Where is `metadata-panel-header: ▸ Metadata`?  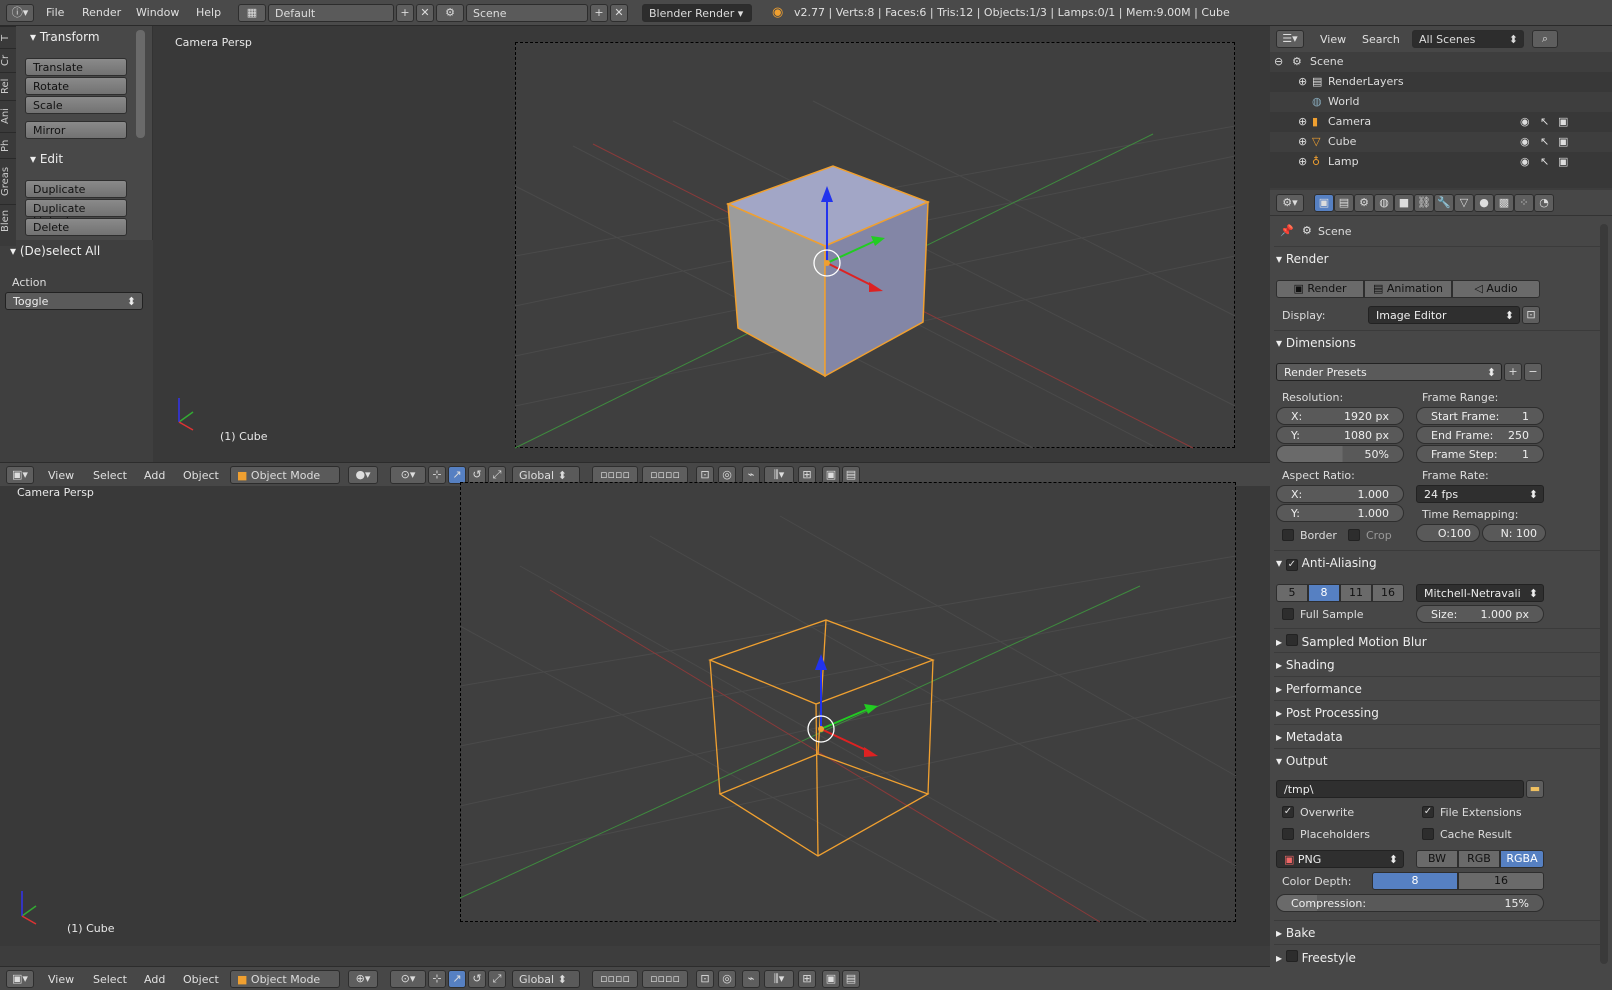
metadata-panel-header: ▸ Metadata is located at coordinates (1309, 737).